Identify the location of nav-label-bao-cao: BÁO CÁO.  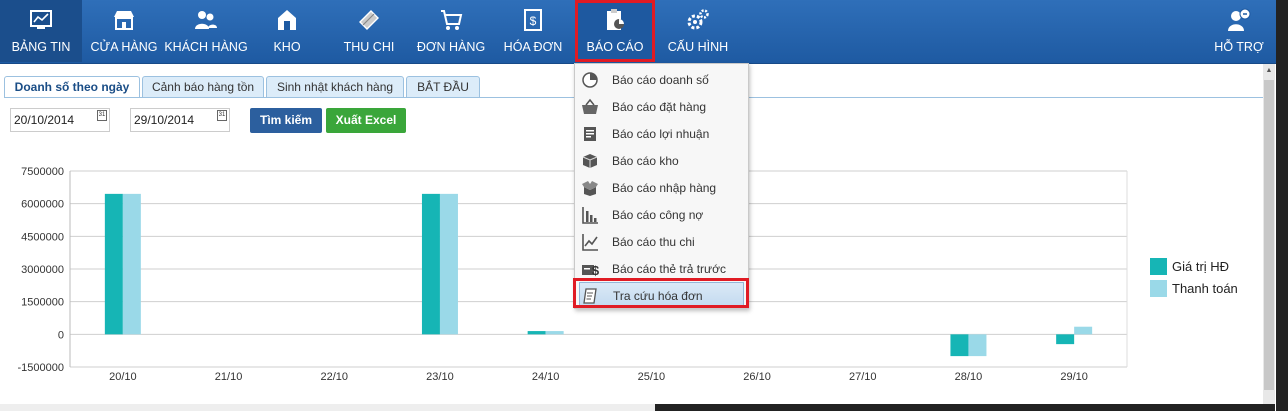
(615, 47).